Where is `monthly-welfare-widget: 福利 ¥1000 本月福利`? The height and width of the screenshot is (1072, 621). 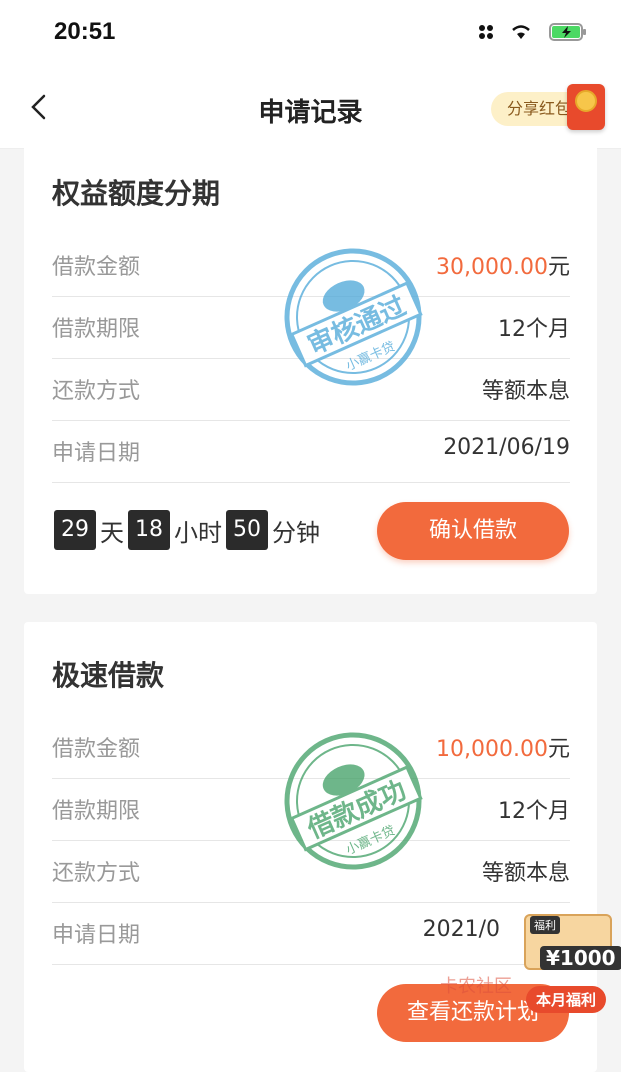 monthly-welfare-widget: 福利 ¥1000 本月福利 is located at coordinates (569, 961).